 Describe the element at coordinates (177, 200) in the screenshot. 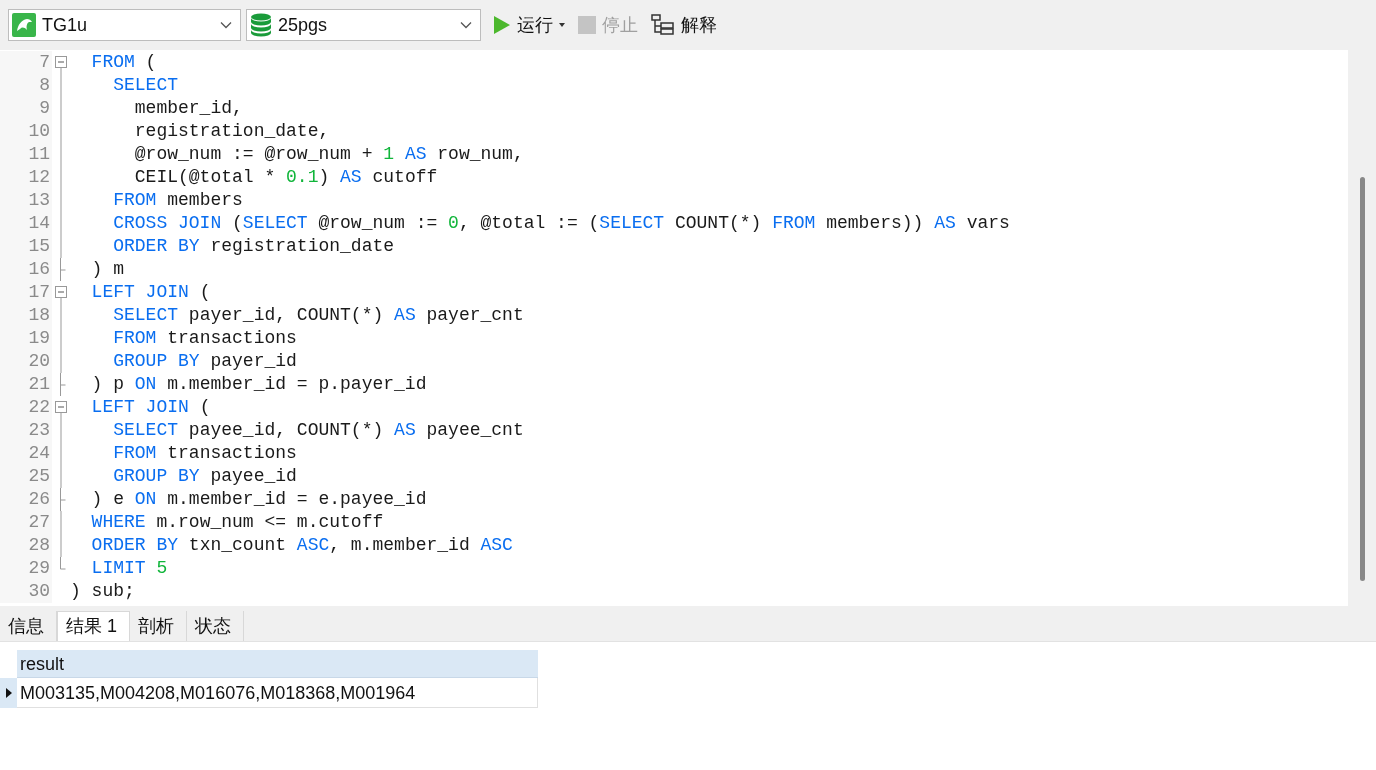

I see `code-line: FROM members` at that location.